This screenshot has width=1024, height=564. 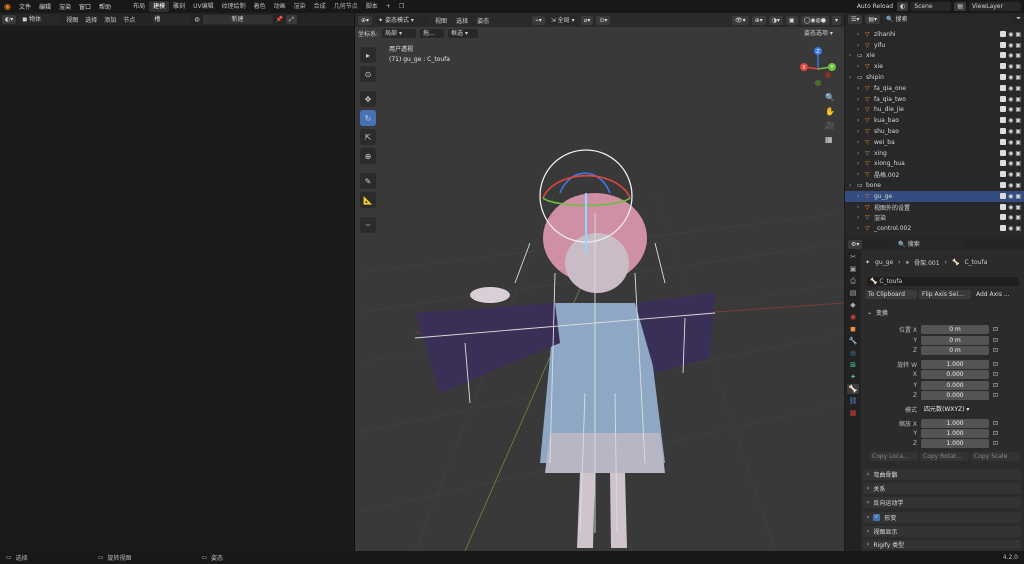 What do you see at coordinates (955, 364) in the screenshot?
I see `rotation-w-field: 1.000` at bounding box center [955, 364].